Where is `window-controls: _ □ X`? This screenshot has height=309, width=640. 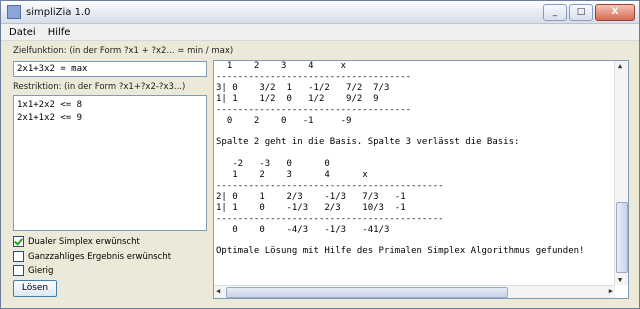 window-controls: _ □ X is located at coordinates (589, 12).